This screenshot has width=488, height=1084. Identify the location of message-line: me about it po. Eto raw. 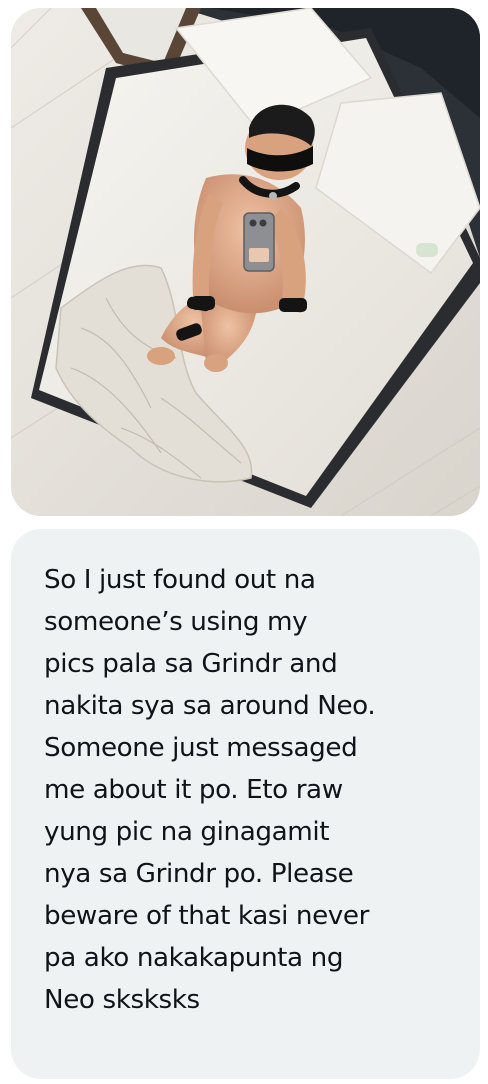
(193, 790).